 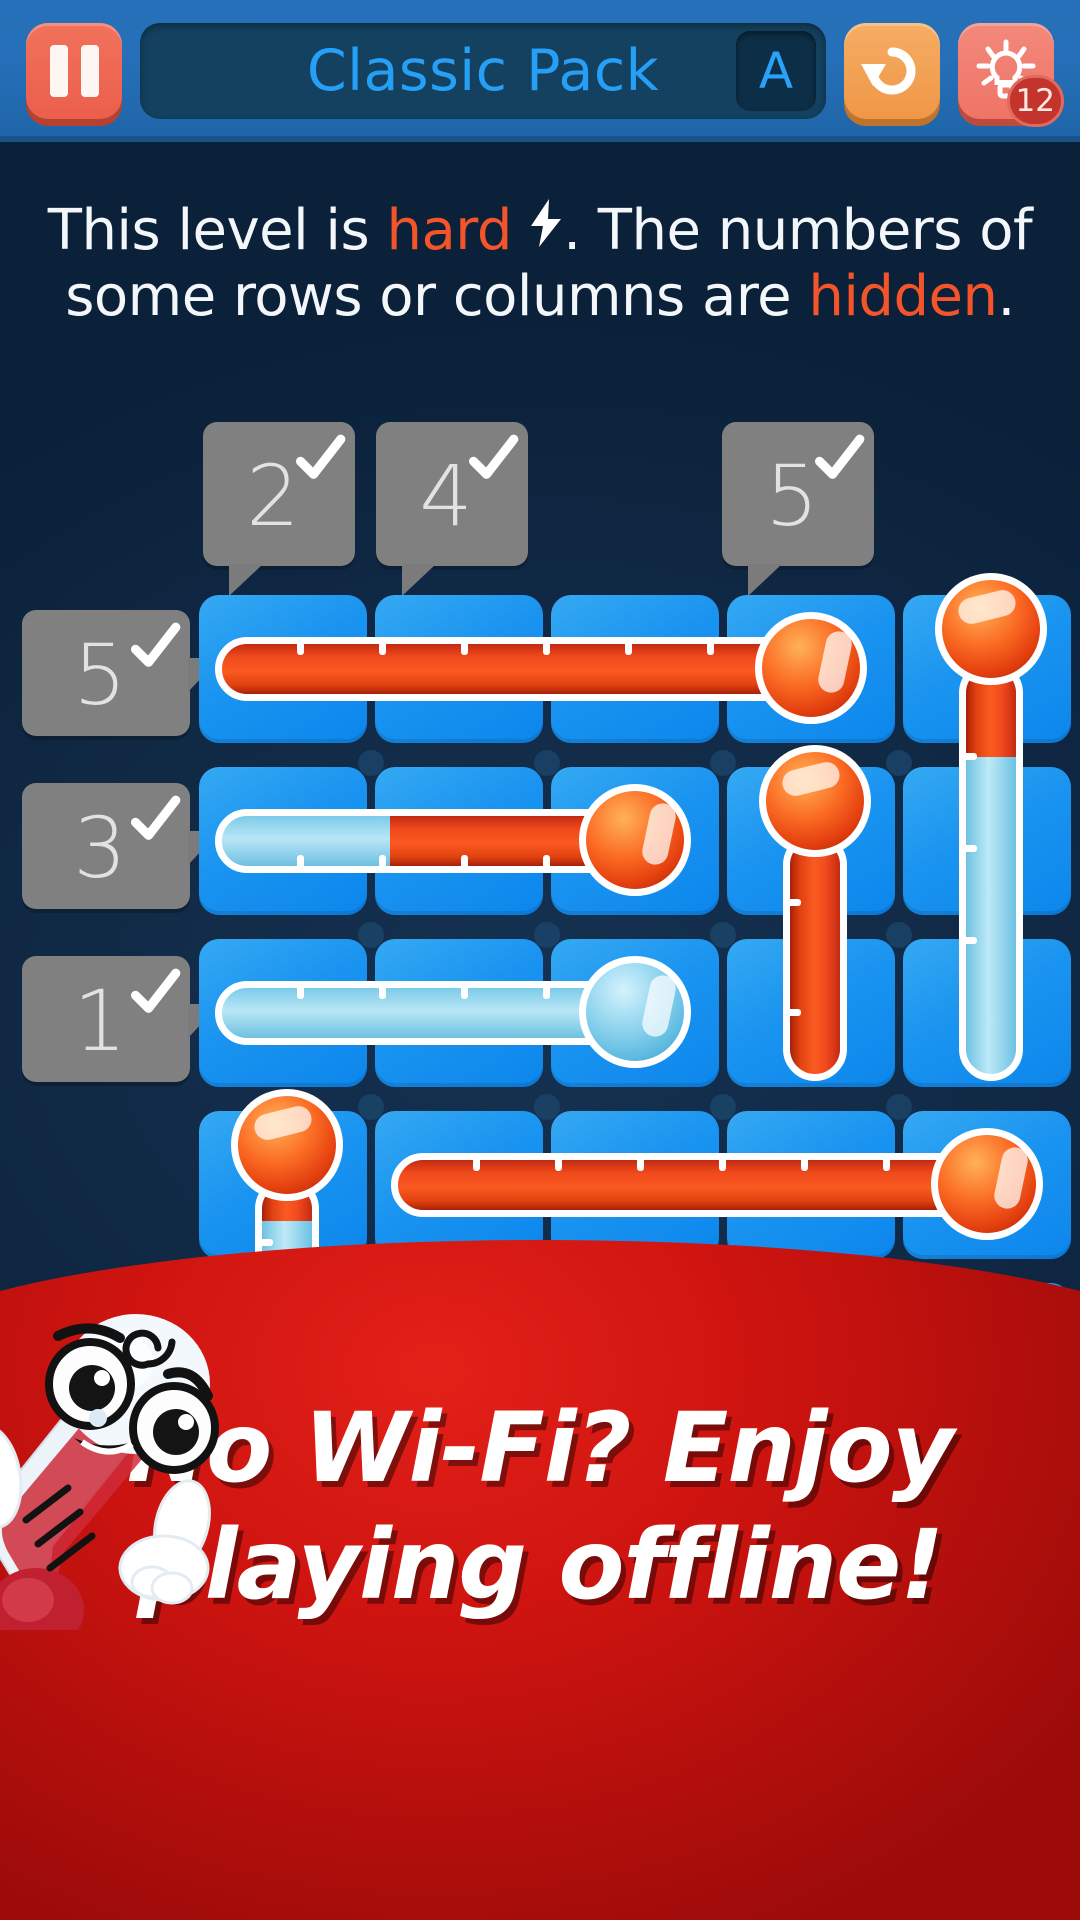 I want to click on row-clue-1-value: 5, so click(x=100, y=675).